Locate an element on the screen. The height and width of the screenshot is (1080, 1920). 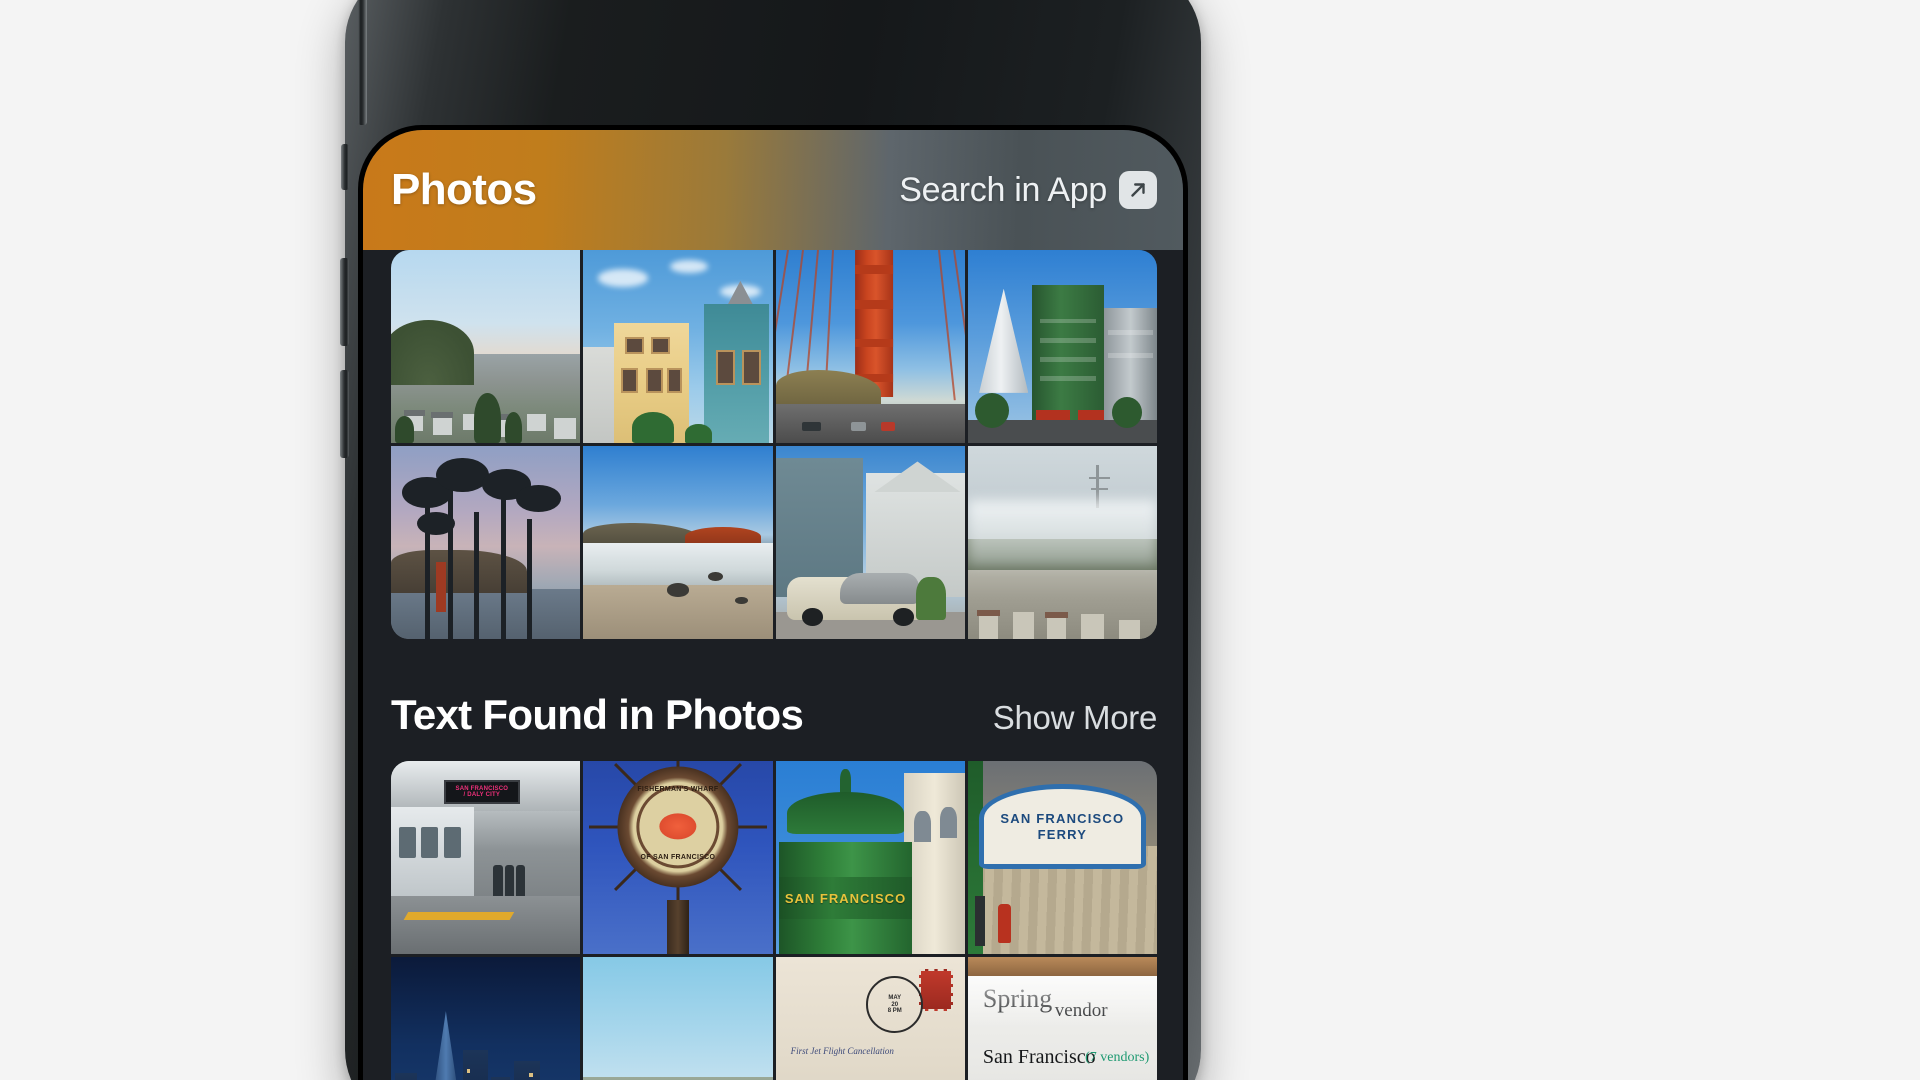
wharf-sign-top: FISHERMAN'S WHARF is located at coordinates (678, 790).